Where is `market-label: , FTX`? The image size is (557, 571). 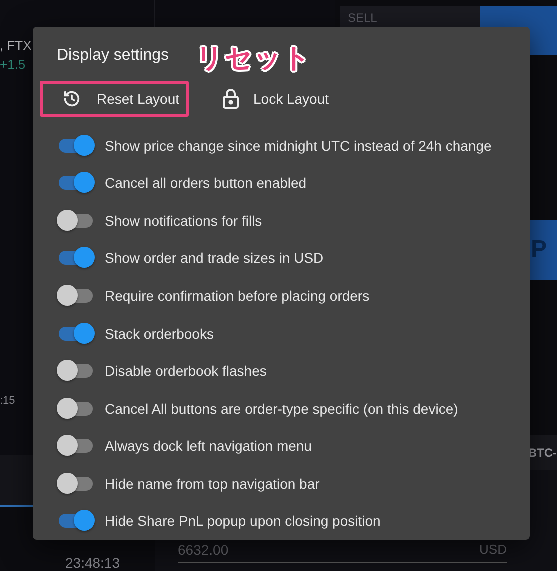
market-label: , FTX is located at coordinates (21, 45).